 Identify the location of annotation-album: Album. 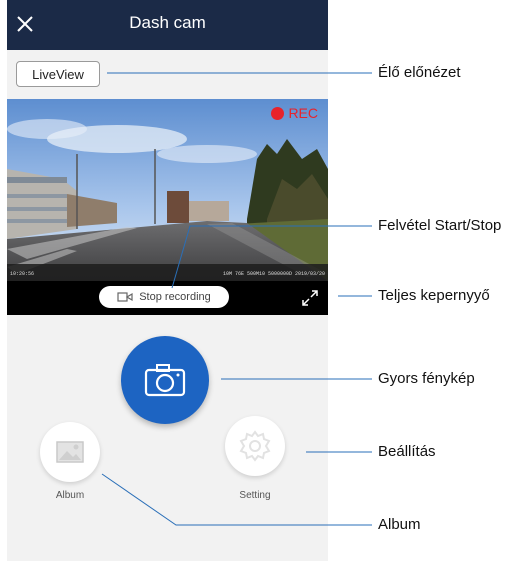
(399, 524).